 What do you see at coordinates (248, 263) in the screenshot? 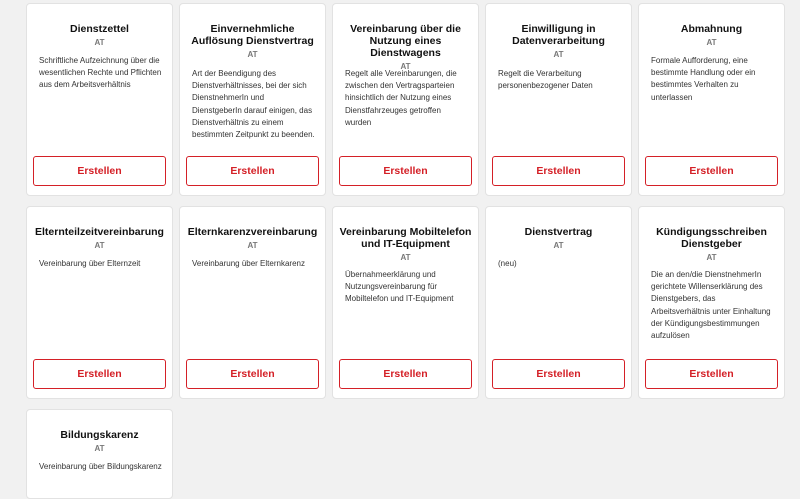
I see `card-description: Vereinbarung über Elternkarenz` at bounding box center [248, 263].